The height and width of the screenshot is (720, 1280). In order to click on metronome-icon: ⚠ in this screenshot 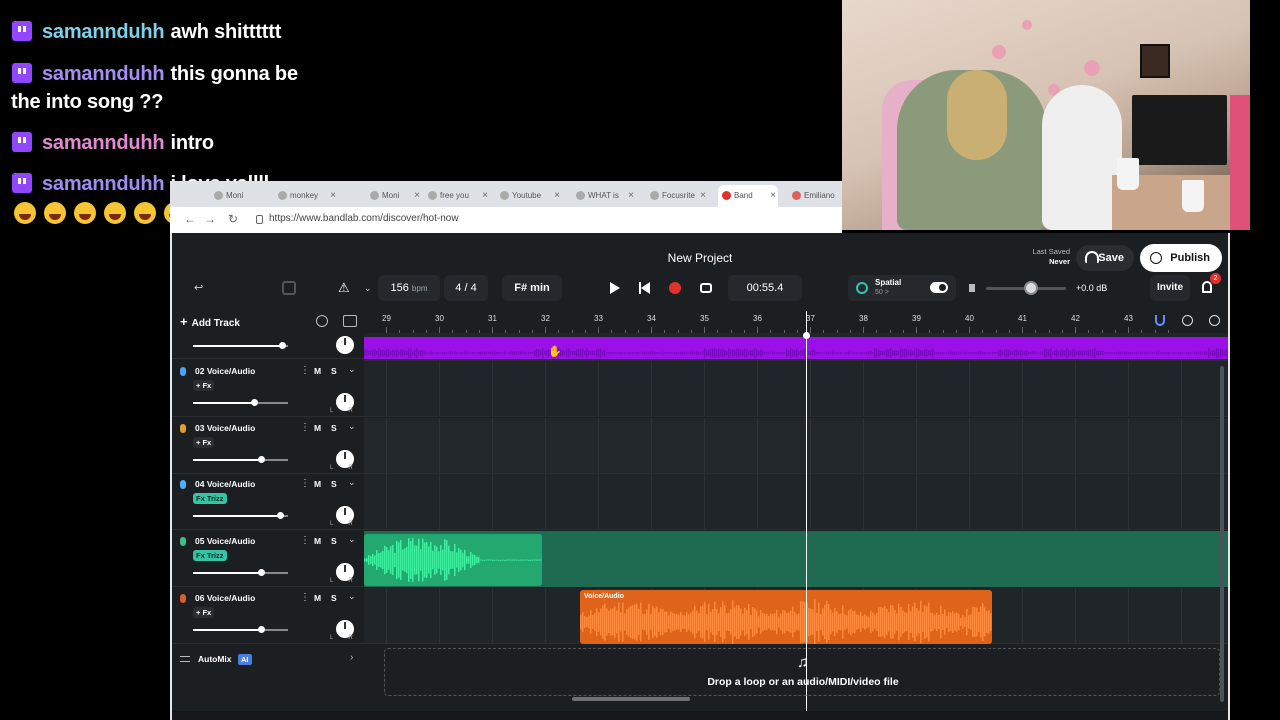, I will do `click(344, 288)`.